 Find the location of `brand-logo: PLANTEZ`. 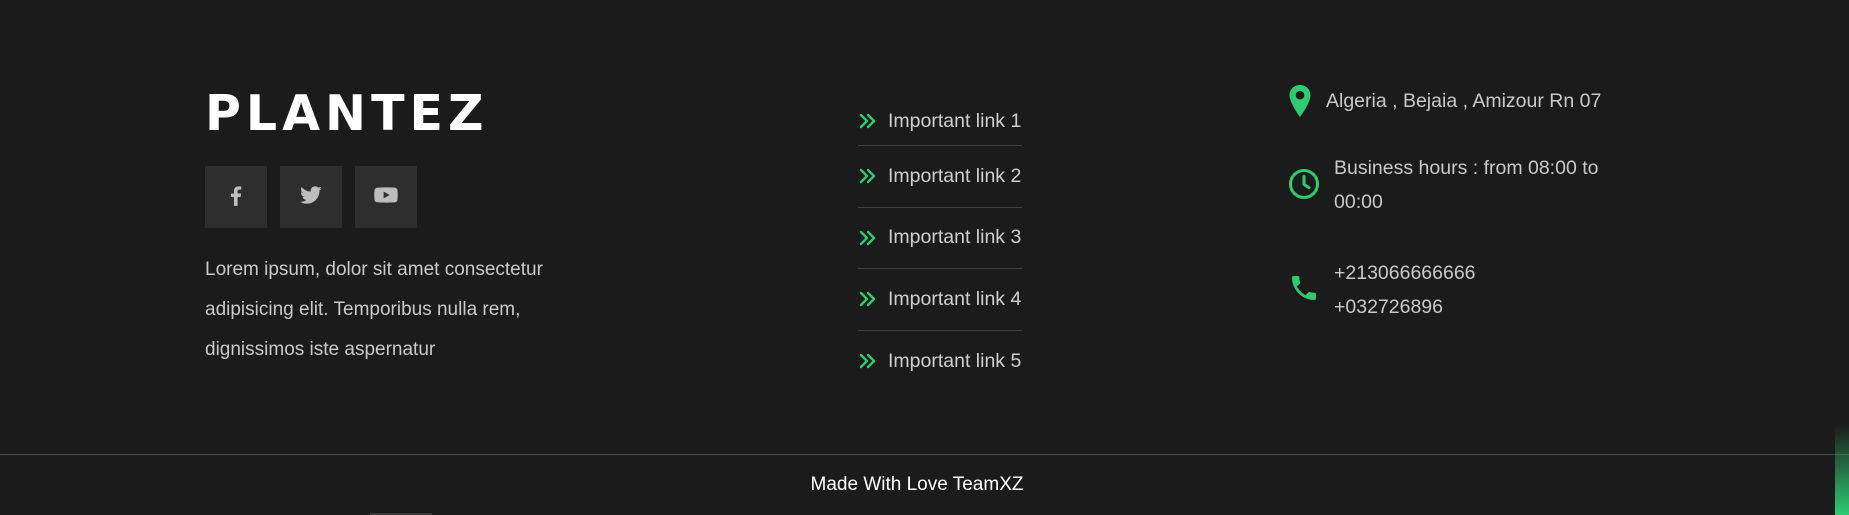

brand-logo: PLANTEZ is located at coordinates (395, 114).